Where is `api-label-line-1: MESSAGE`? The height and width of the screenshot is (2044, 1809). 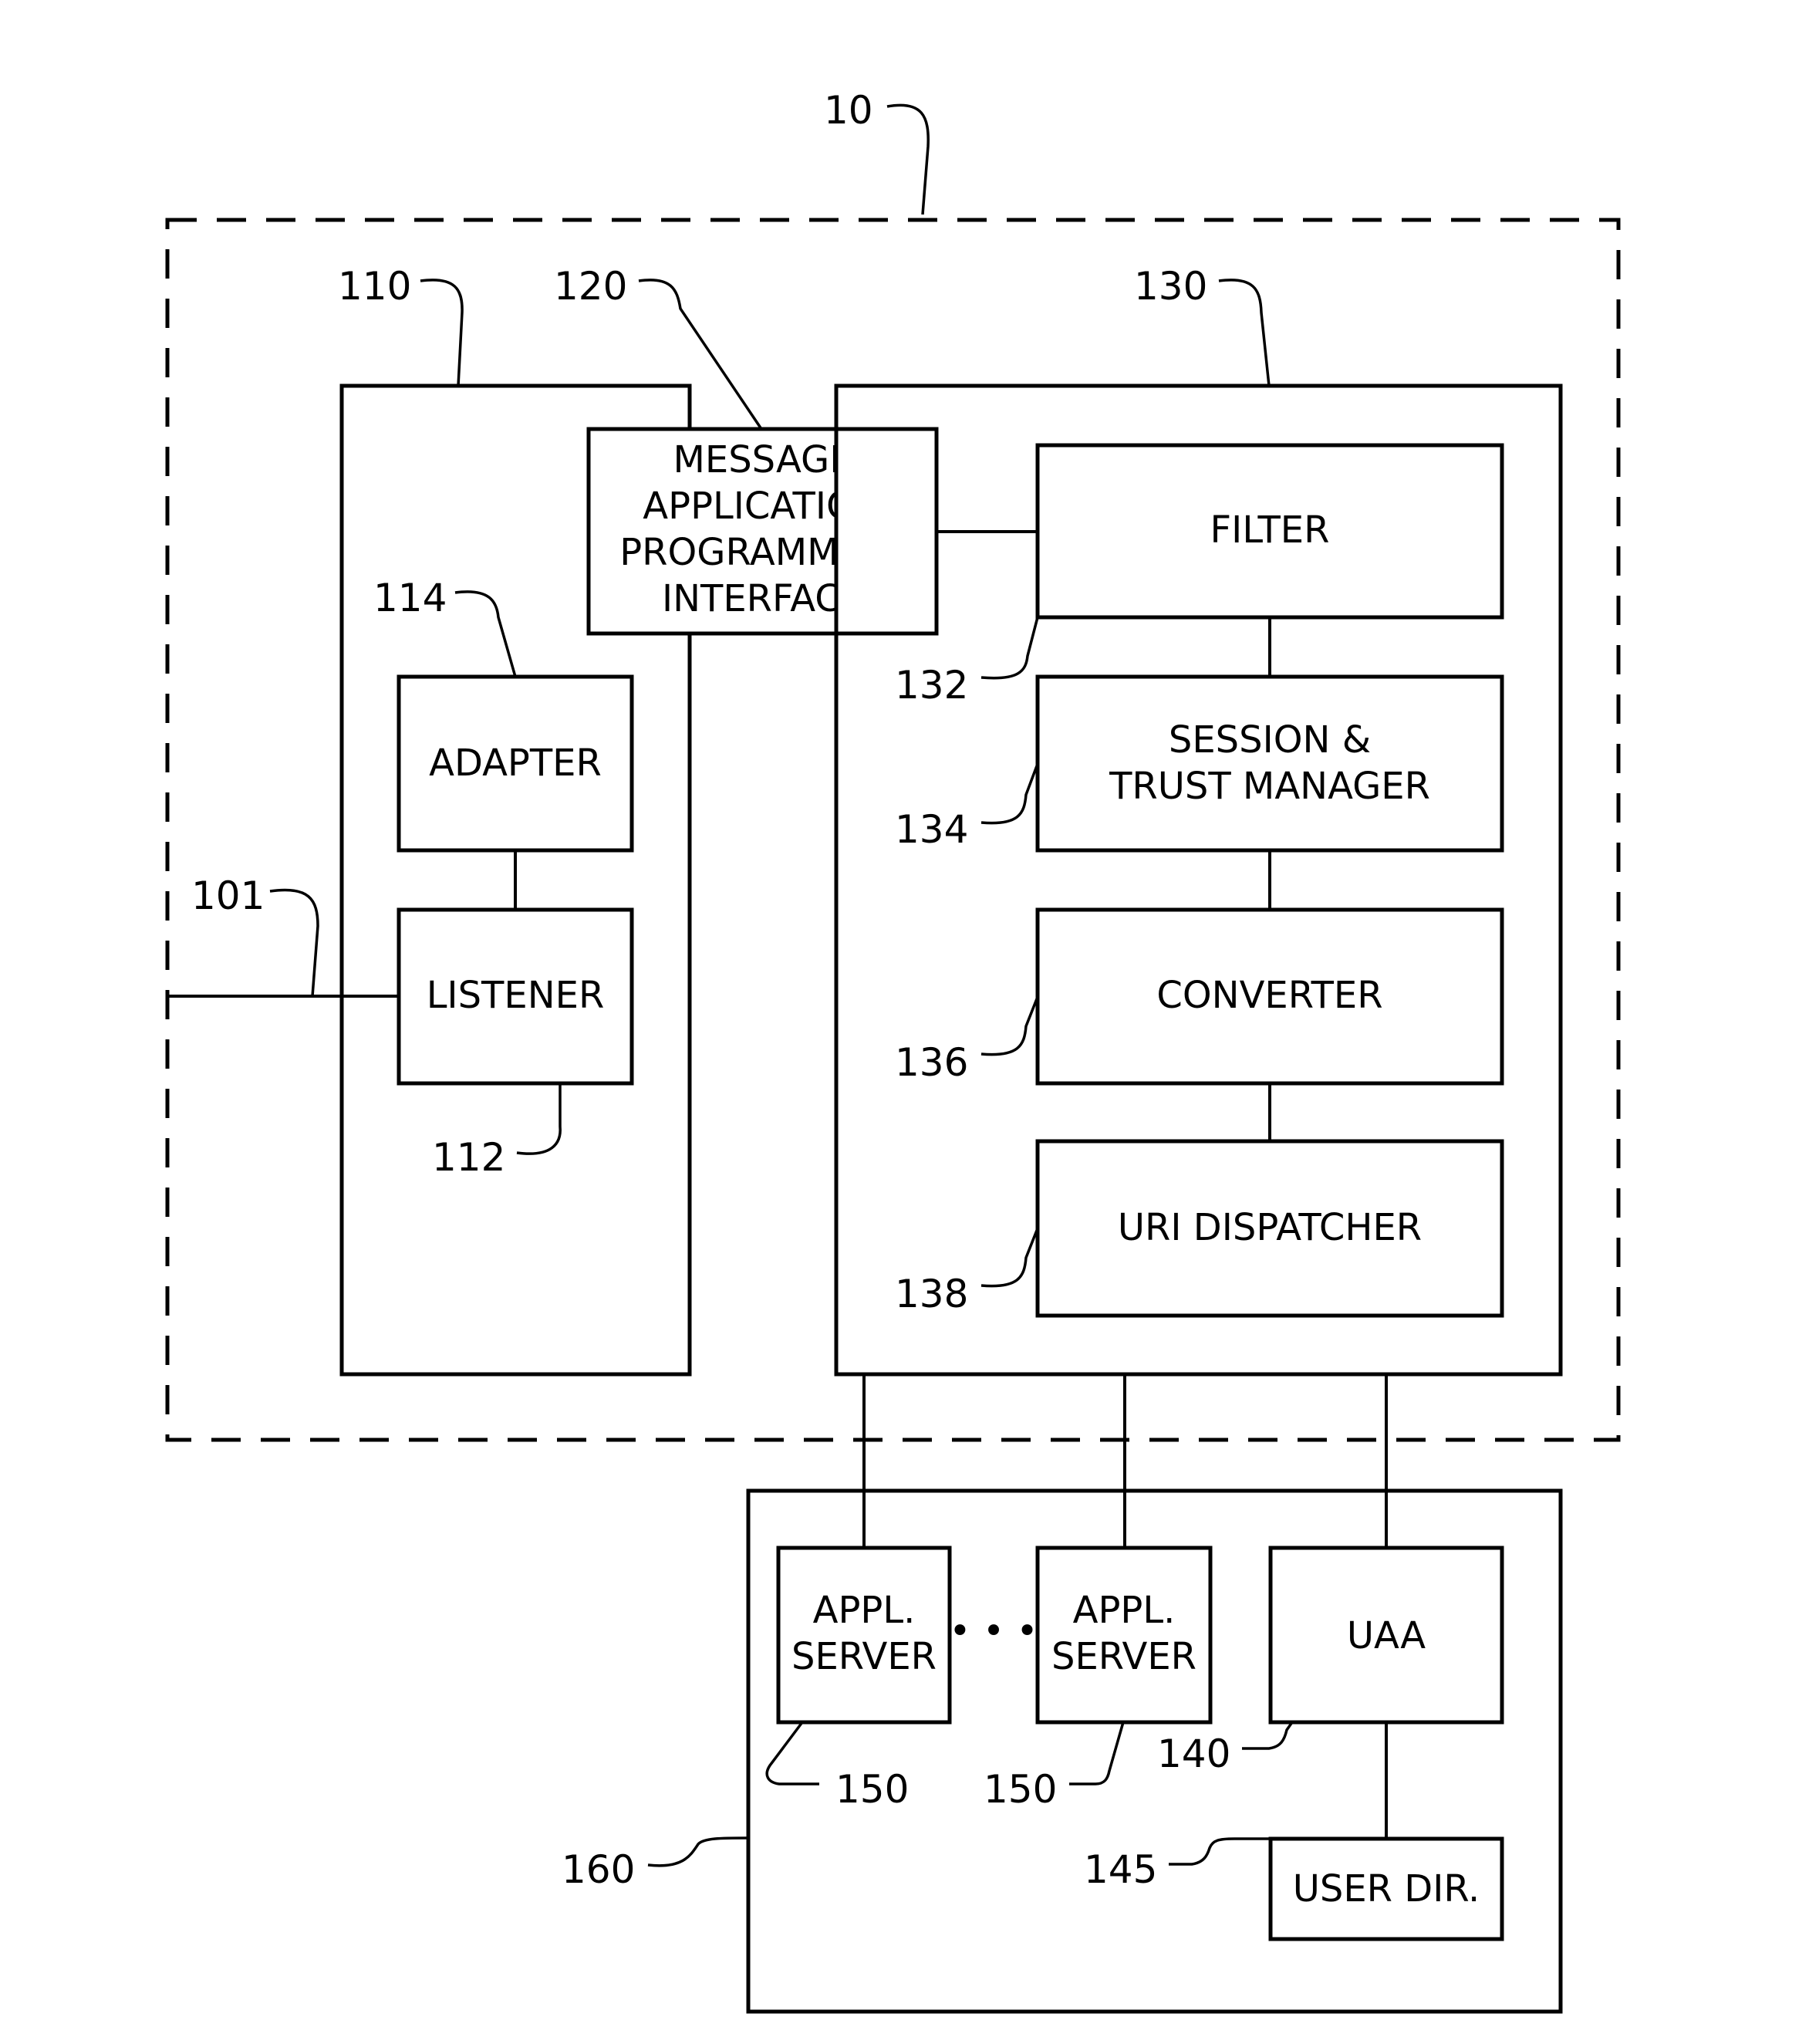 api-label-line-1: MESSAGE is located at coordinates (762, 459).